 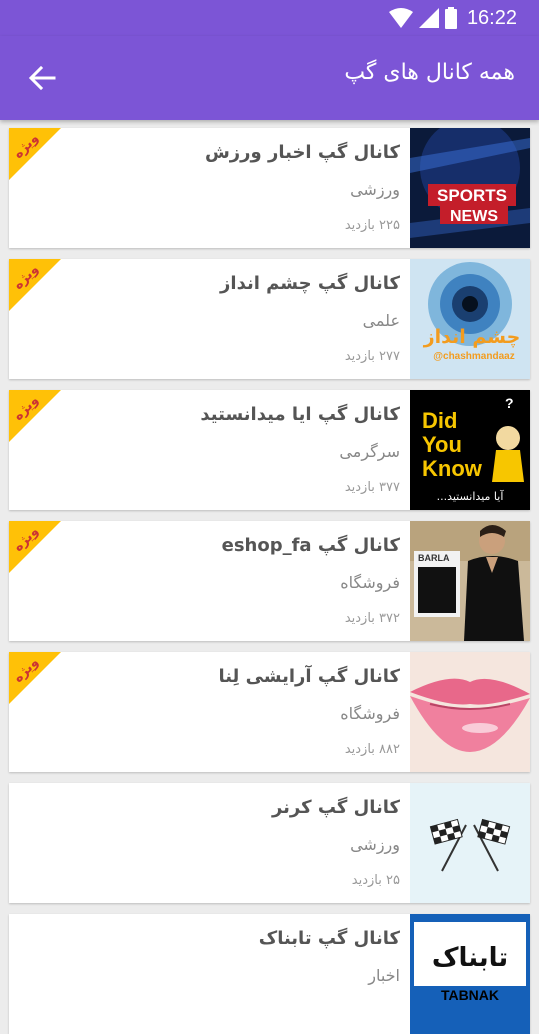 What do you see at coordinates (269, 18) in the screenshot?
I see `status-bar: 16:22` at bounding box center [269, 18].